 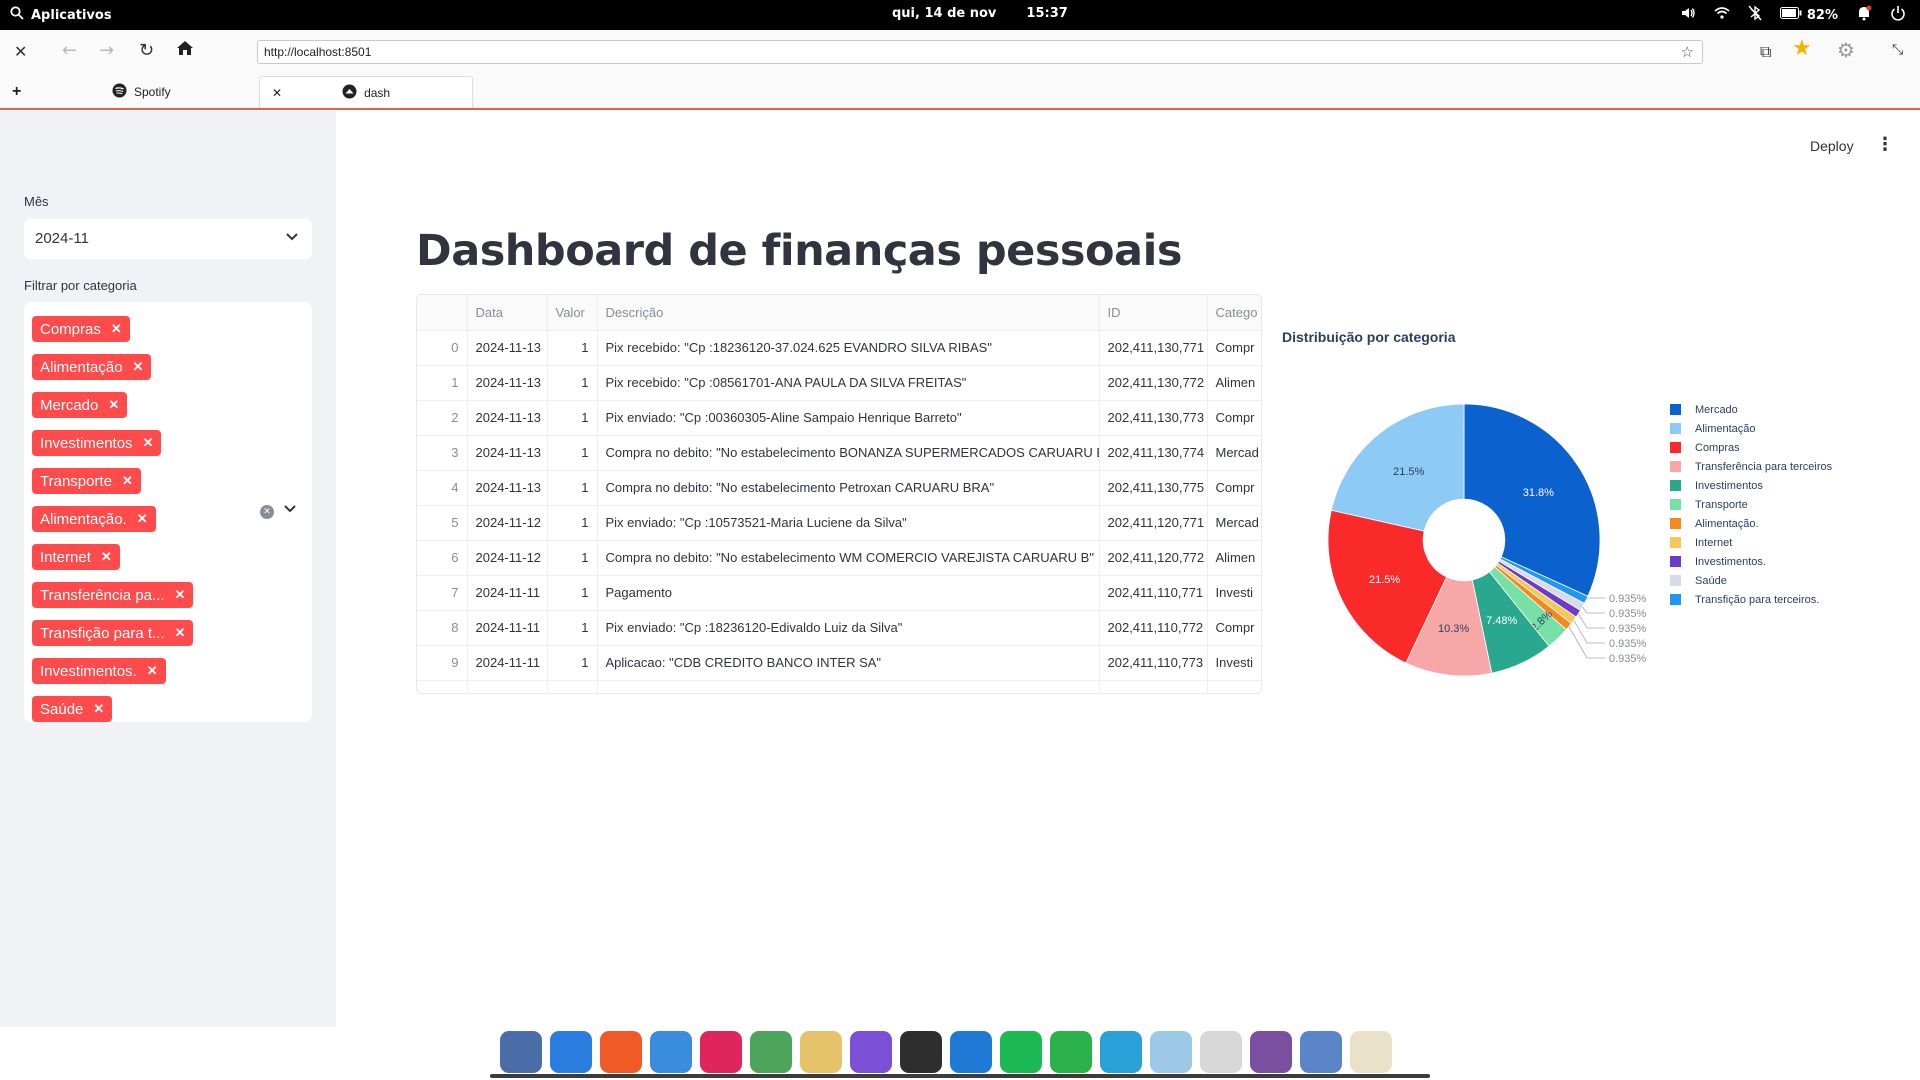 What do you see at coordinates (366, 92) in the screenshot?
I see `tab-dash: ✕ dash` at bounding box center [366, 92].